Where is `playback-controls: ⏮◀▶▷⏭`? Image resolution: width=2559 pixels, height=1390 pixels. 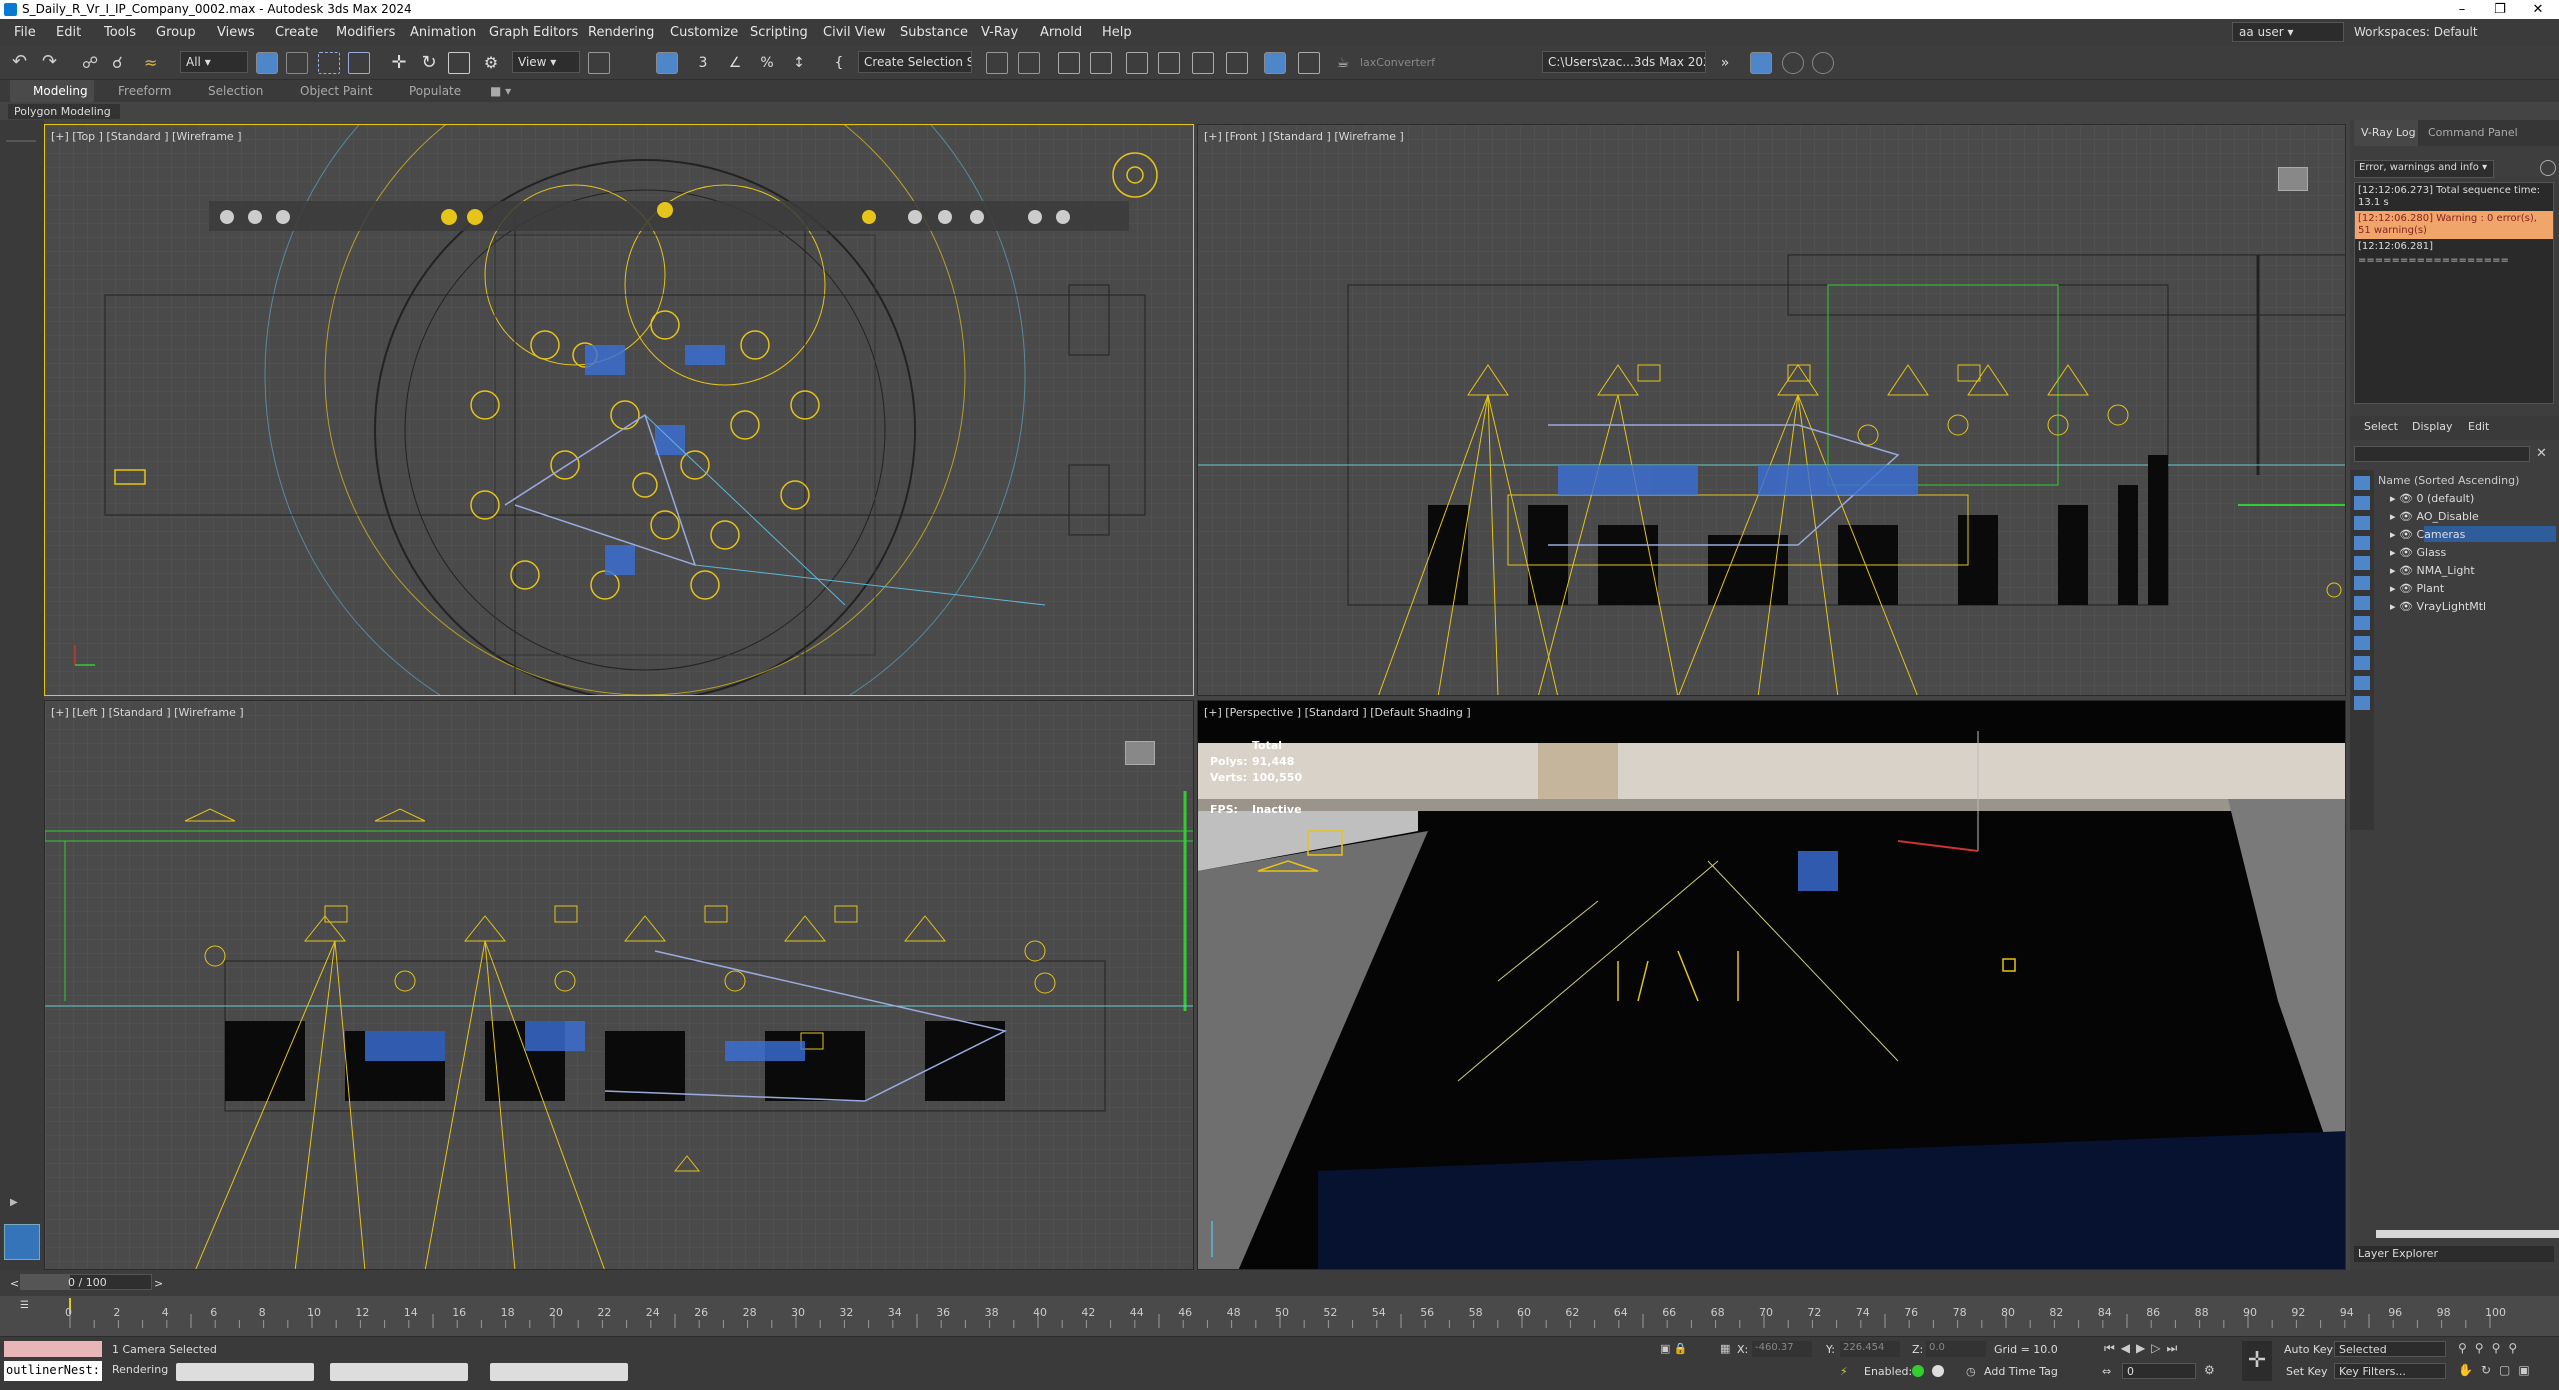
playback-controls: ⏮◀▶▷⏭ is located at coordinates (2143, 1348).